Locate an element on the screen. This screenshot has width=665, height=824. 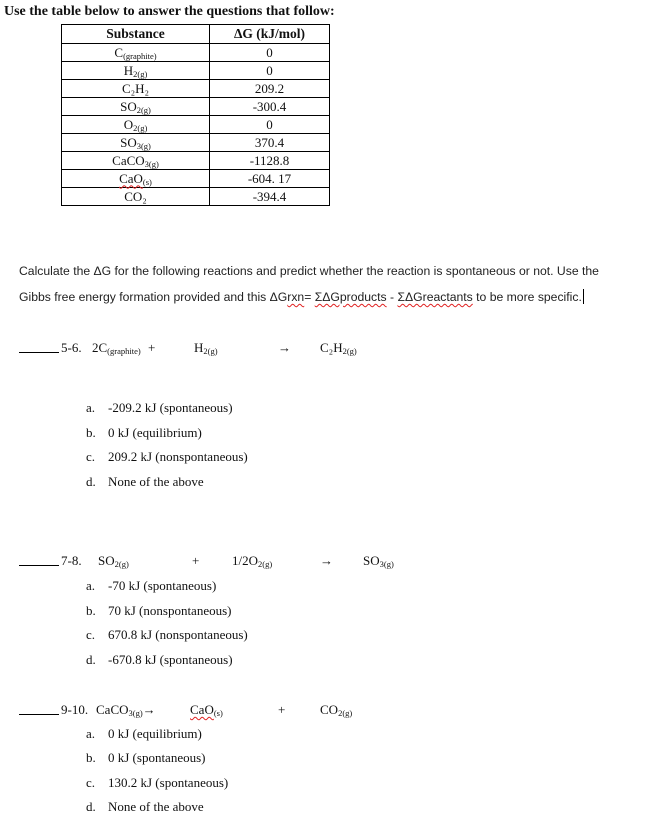
product-1: SO3(g) is located at coordinates (378, 561).